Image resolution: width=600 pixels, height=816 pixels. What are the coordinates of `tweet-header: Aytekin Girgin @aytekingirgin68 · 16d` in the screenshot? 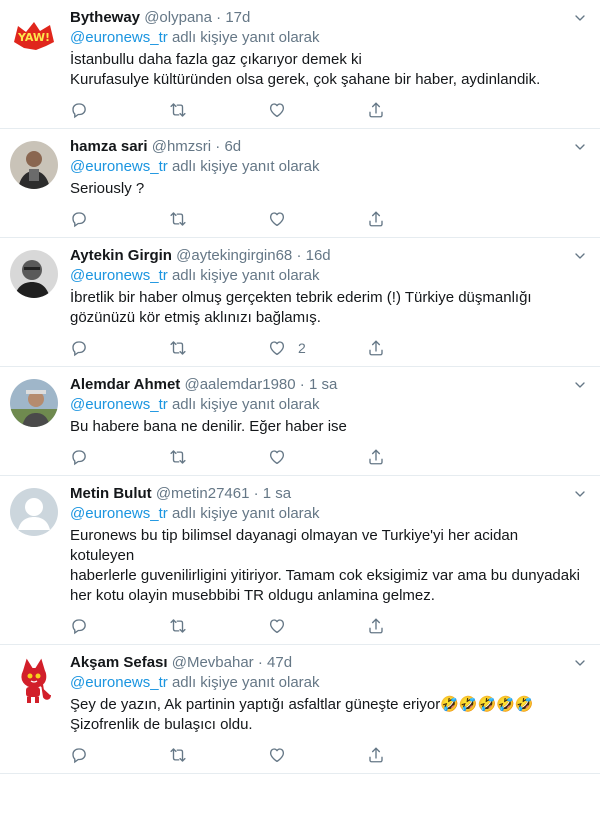 It's located at (327, 256).